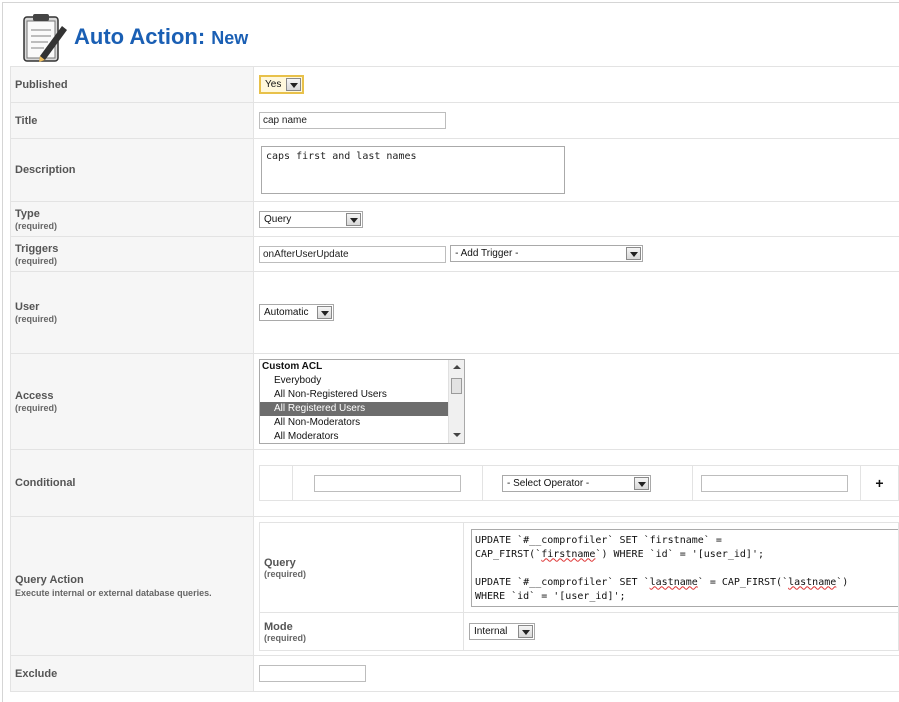 This screenshot has width=899, height=702. What do you see at coordinates (280, 563) in the screenshot?
I see `query-label: Query` at bounding box center [280, 563].